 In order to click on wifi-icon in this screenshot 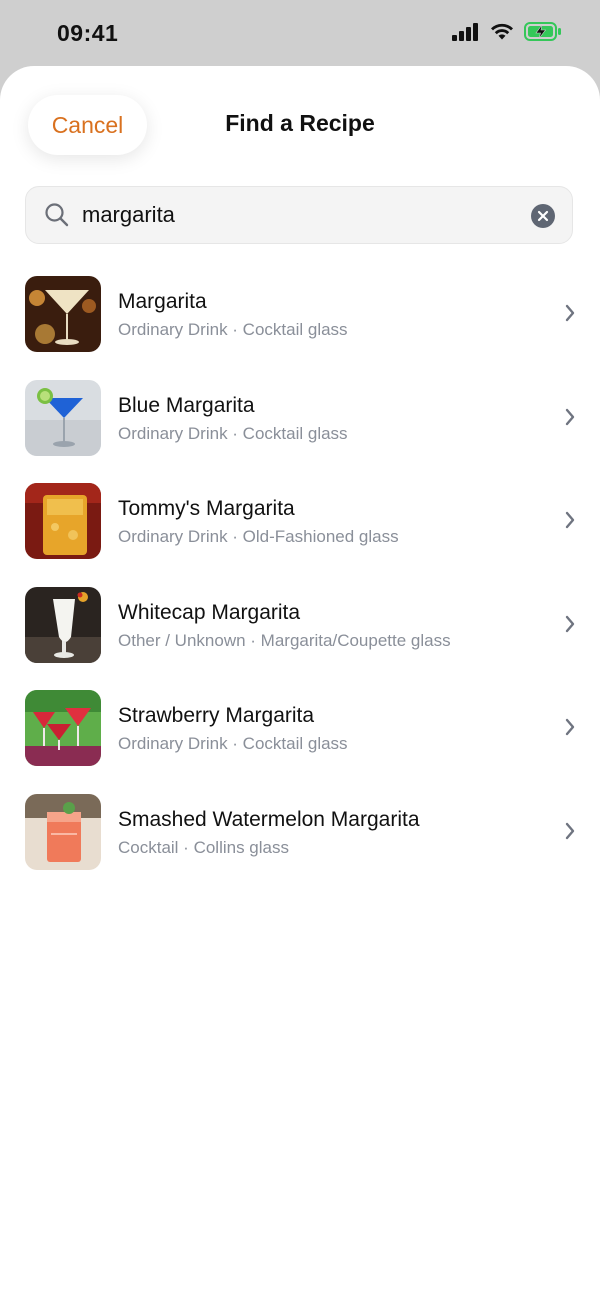, I will do `click(502, 34)`.